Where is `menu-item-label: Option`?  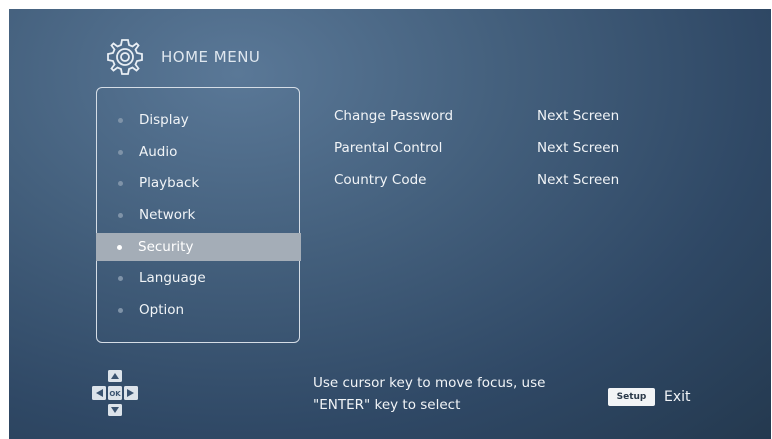 menu-item-label: Option is located at coordinates (162, 310).